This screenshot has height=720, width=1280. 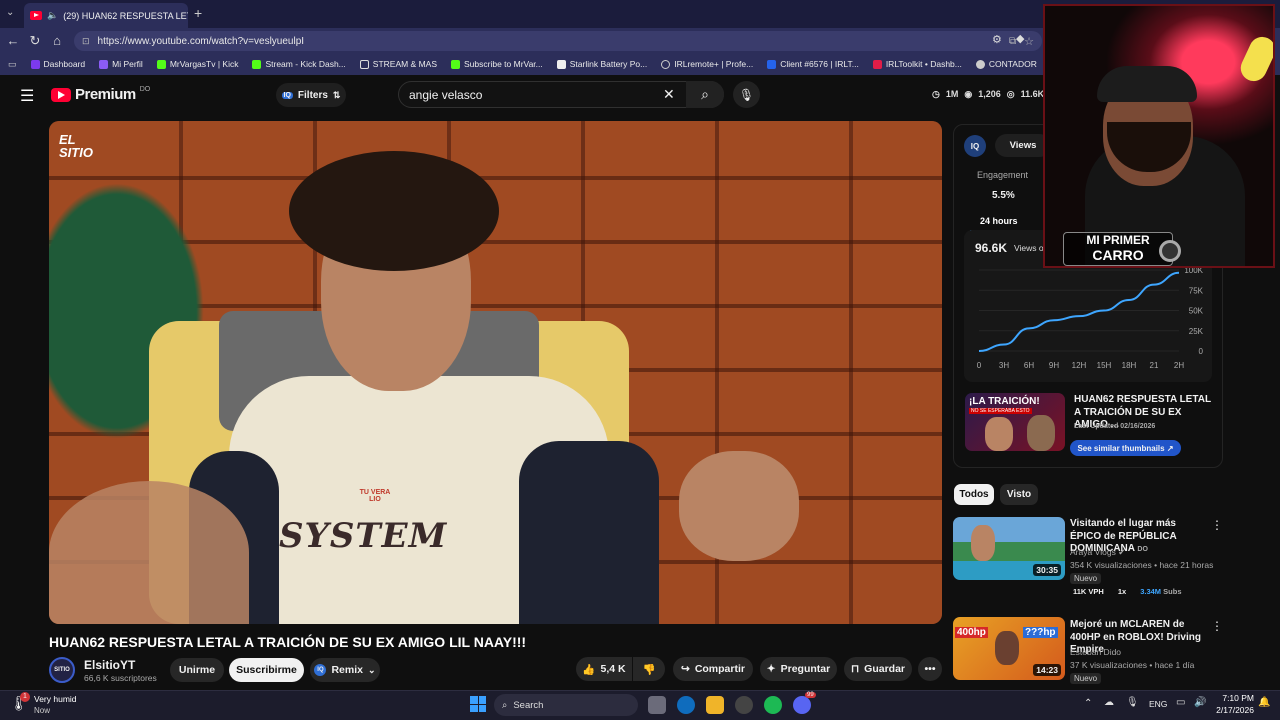 What do you see at coordinates (149, 552) in the screenshot?
I see `hand-left` at bounding box center [149, 552].